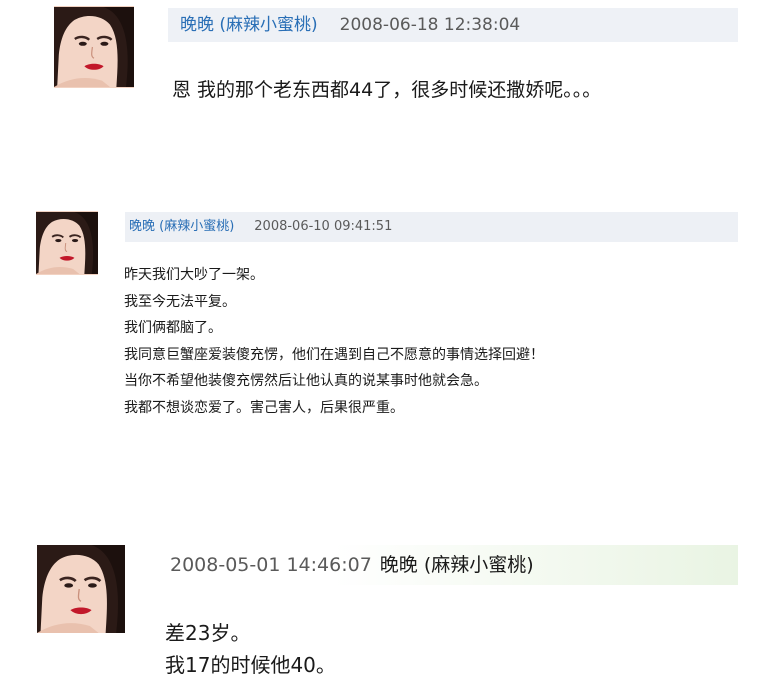 Image resolution: width=768 pixels, height=683 pixels. Describe the element at coordinates (430, 25) in the screenshot. I see `post-timestamp: 2008-06-18 12:38:04` at that location.